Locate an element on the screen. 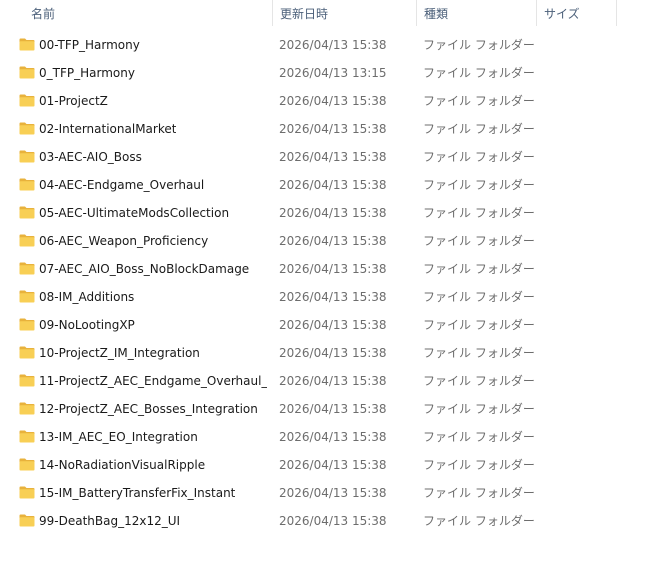  modified-date: 2026/04/13 13:15 is located at coordinates (333, 73).